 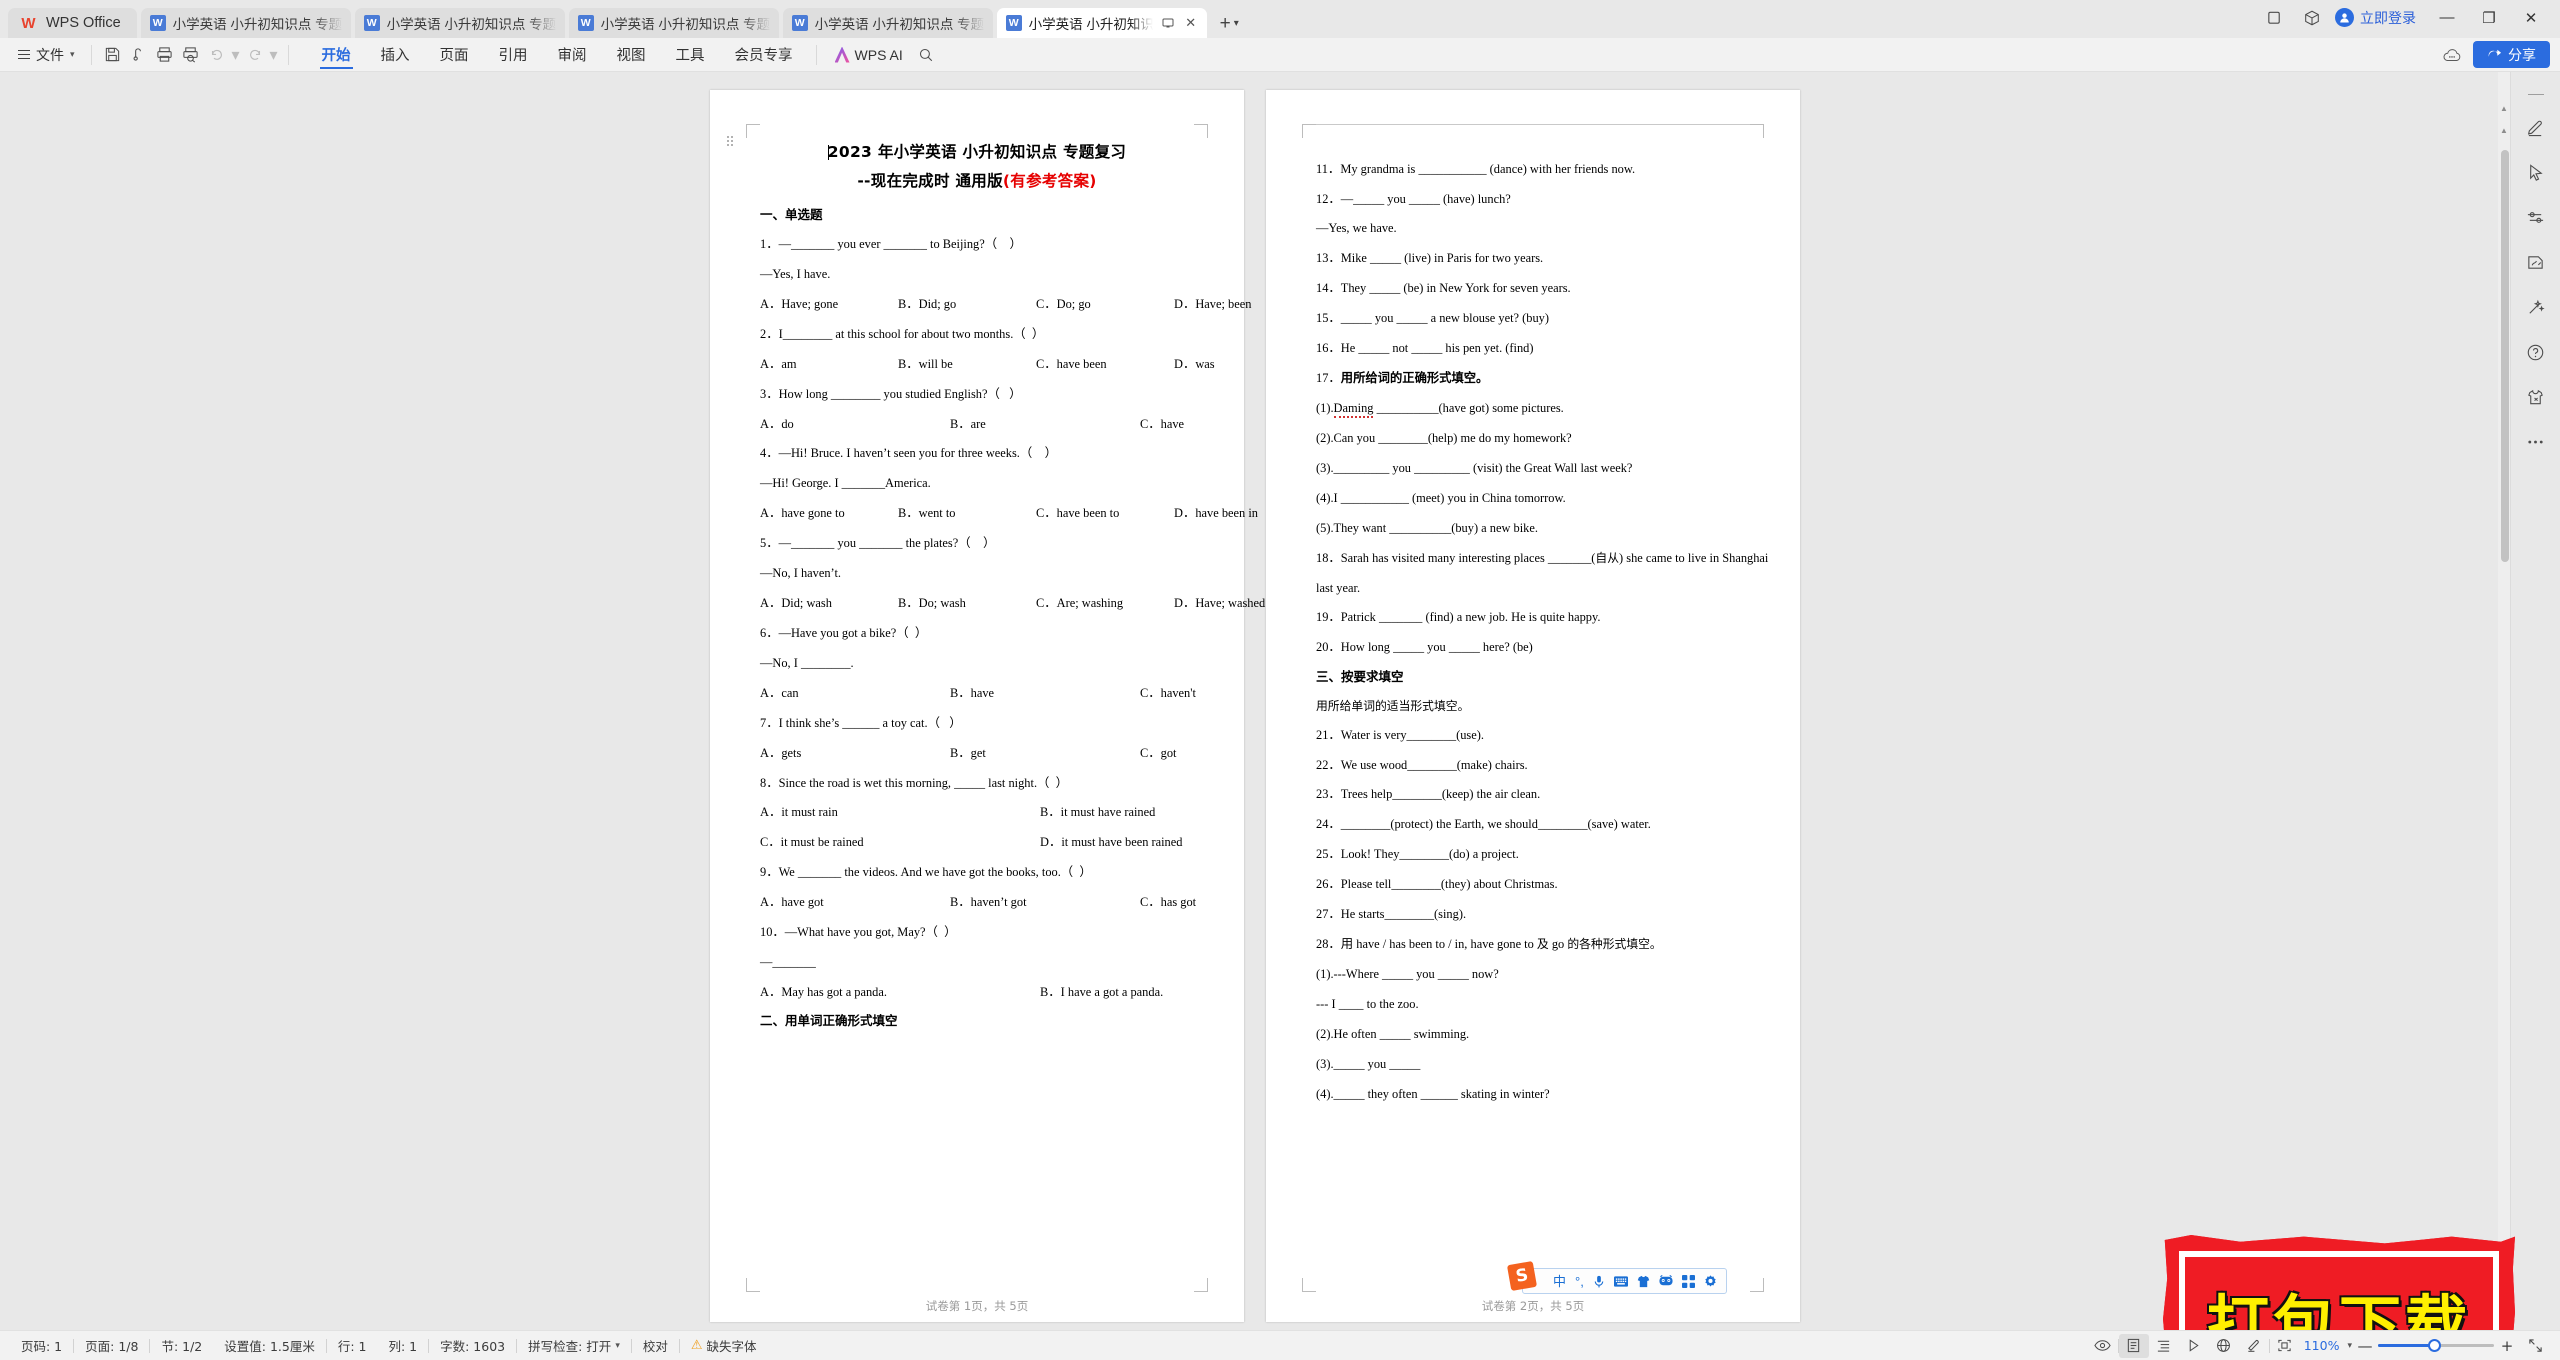 I want to click on answer-option: B．are, so click(x=968, y=423).